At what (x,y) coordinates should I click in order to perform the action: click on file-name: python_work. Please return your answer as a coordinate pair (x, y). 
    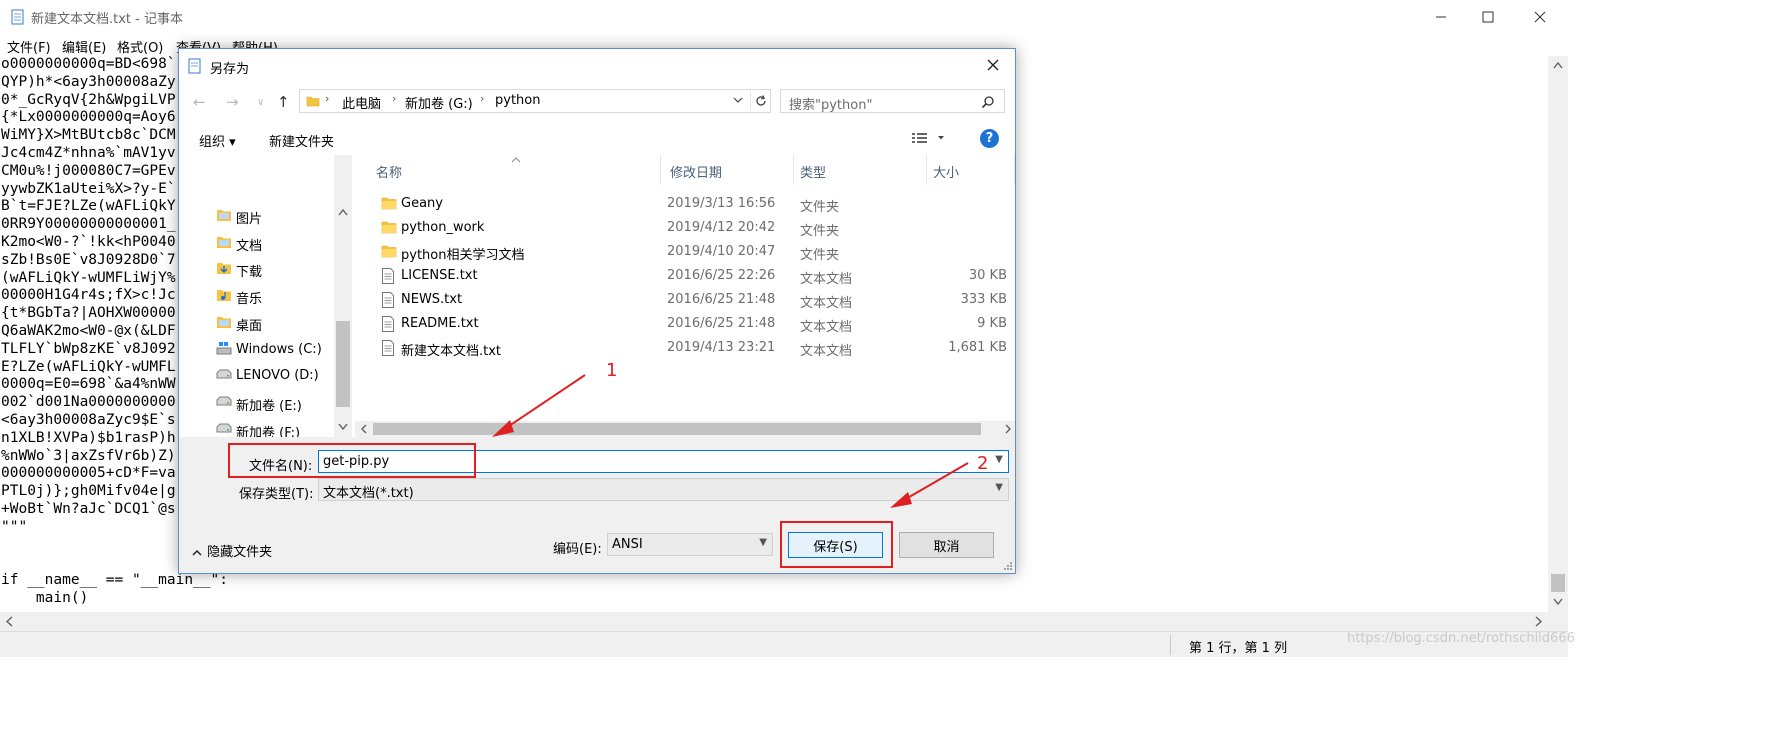
    Looking at the image, I should click on (443, 227).